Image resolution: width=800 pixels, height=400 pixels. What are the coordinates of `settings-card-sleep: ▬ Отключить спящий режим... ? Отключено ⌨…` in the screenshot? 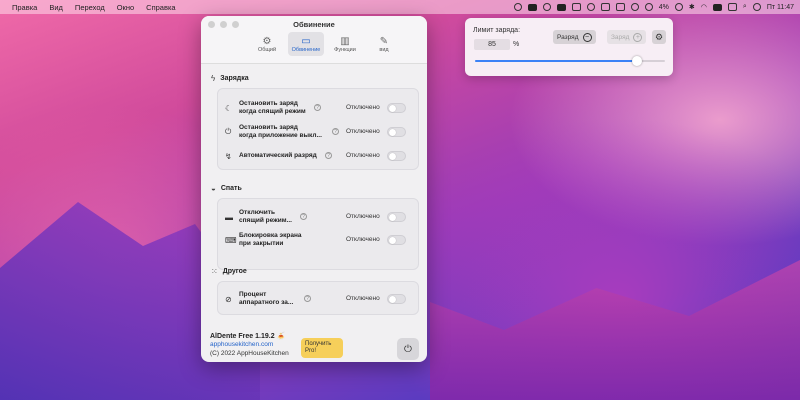 It's located at (318, 234).